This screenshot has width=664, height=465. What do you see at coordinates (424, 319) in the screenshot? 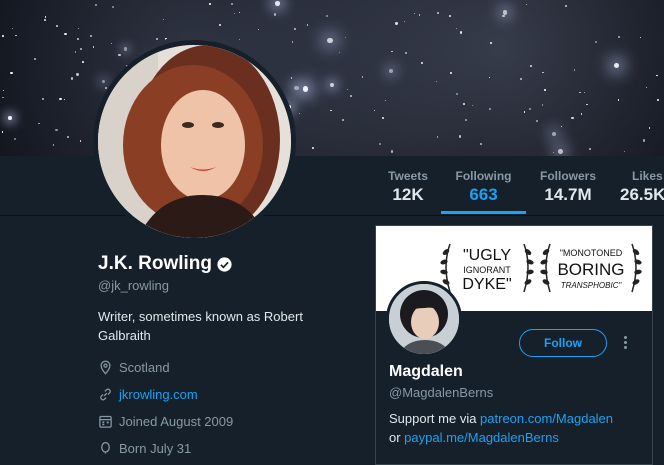
I see `card-avatar` at bounding box center [424, 319].